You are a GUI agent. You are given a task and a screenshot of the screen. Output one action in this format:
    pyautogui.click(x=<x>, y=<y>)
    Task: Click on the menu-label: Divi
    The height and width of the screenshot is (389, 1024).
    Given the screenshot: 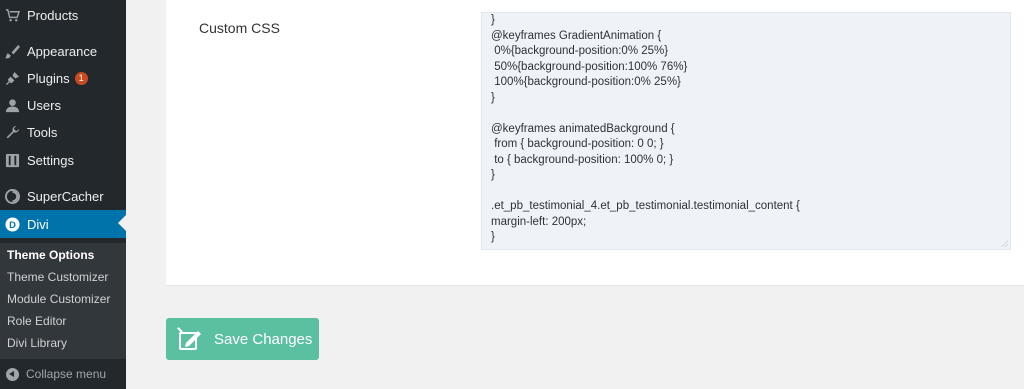 What is the action you would take?
    pyautogui.click(x=38, y=224)
    